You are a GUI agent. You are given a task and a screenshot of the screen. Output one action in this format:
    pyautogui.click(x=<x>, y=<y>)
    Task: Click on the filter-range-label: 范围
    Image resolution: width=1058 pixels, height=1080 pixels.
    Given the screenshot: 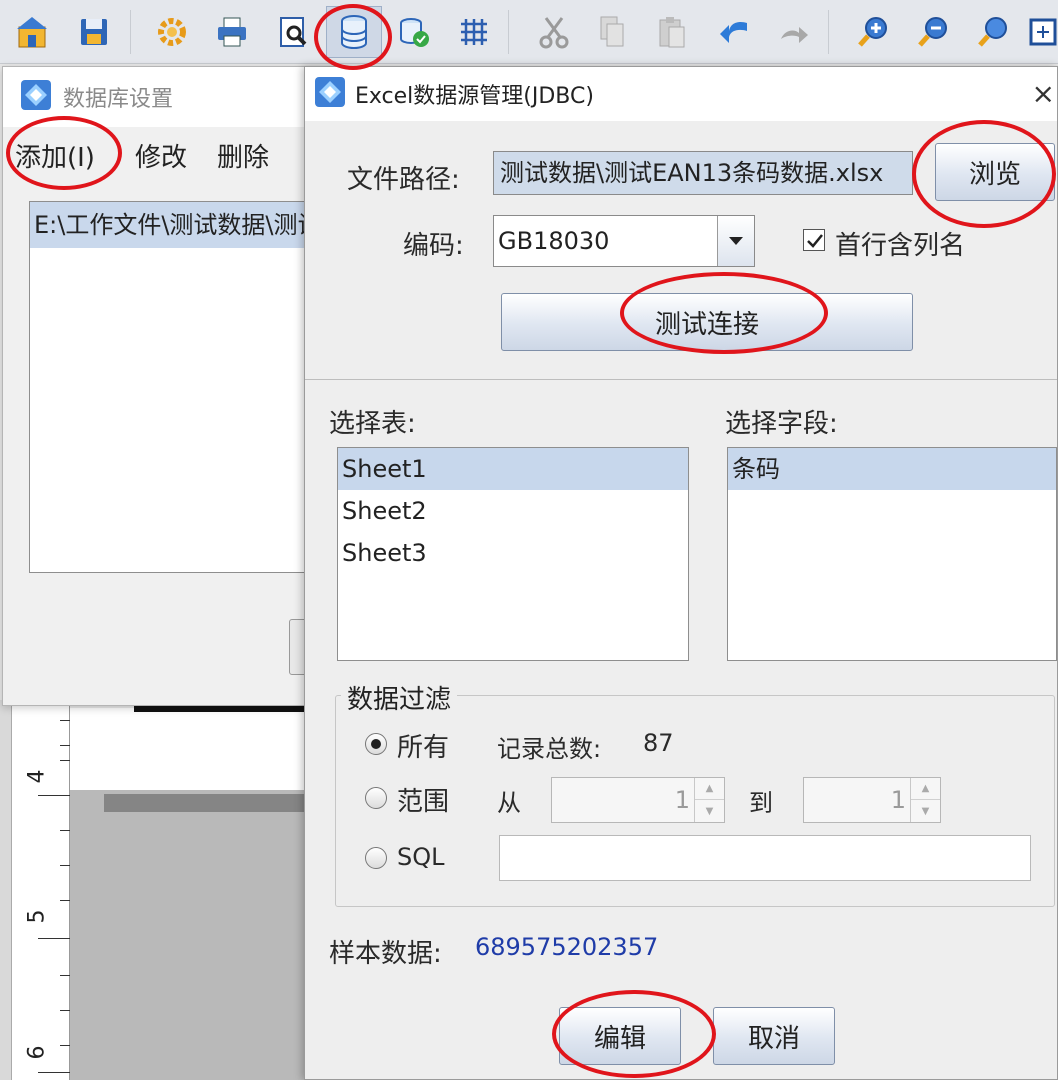 What is the action you would take?
    pyautogui.click(x=423, y=802)
    